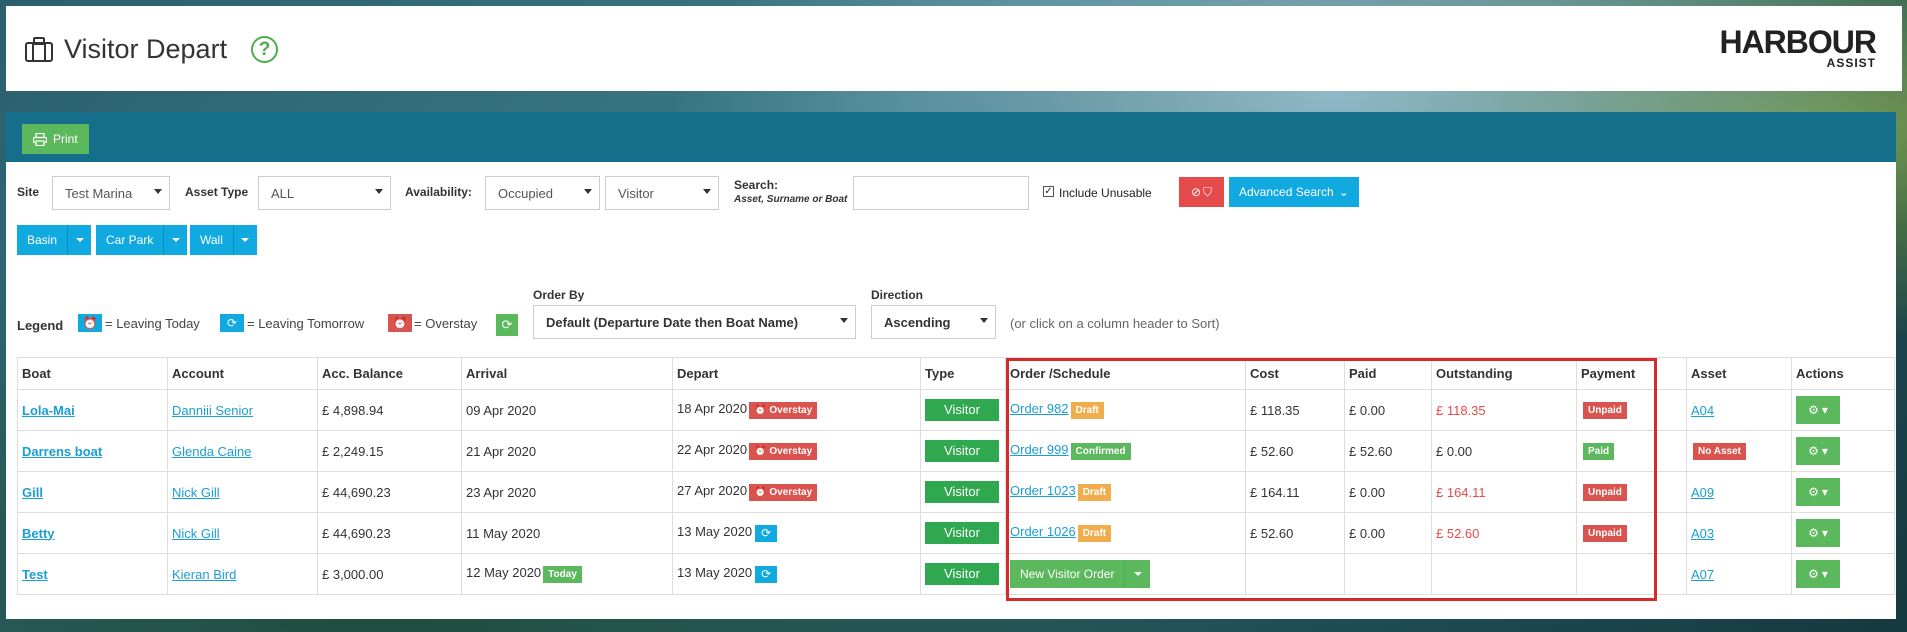 The height and width of the screenshot is (632, 1907). What do you see at coordinates (562, 574) in the screenshot?
I see `today-badge: Today` at bounding box center [562, 574].